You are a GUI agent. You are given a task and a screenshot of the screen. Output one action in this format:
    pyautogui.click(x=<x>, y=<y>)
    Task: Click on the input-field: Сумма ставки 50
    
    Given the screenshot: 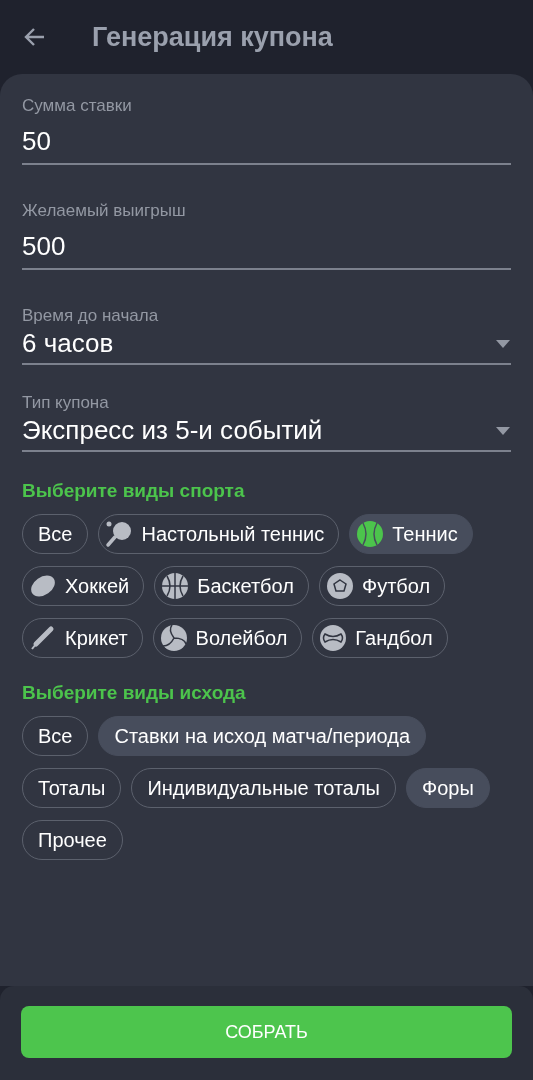 What is the action you would take?
    pyautogui.click(x=266, y=130)
    